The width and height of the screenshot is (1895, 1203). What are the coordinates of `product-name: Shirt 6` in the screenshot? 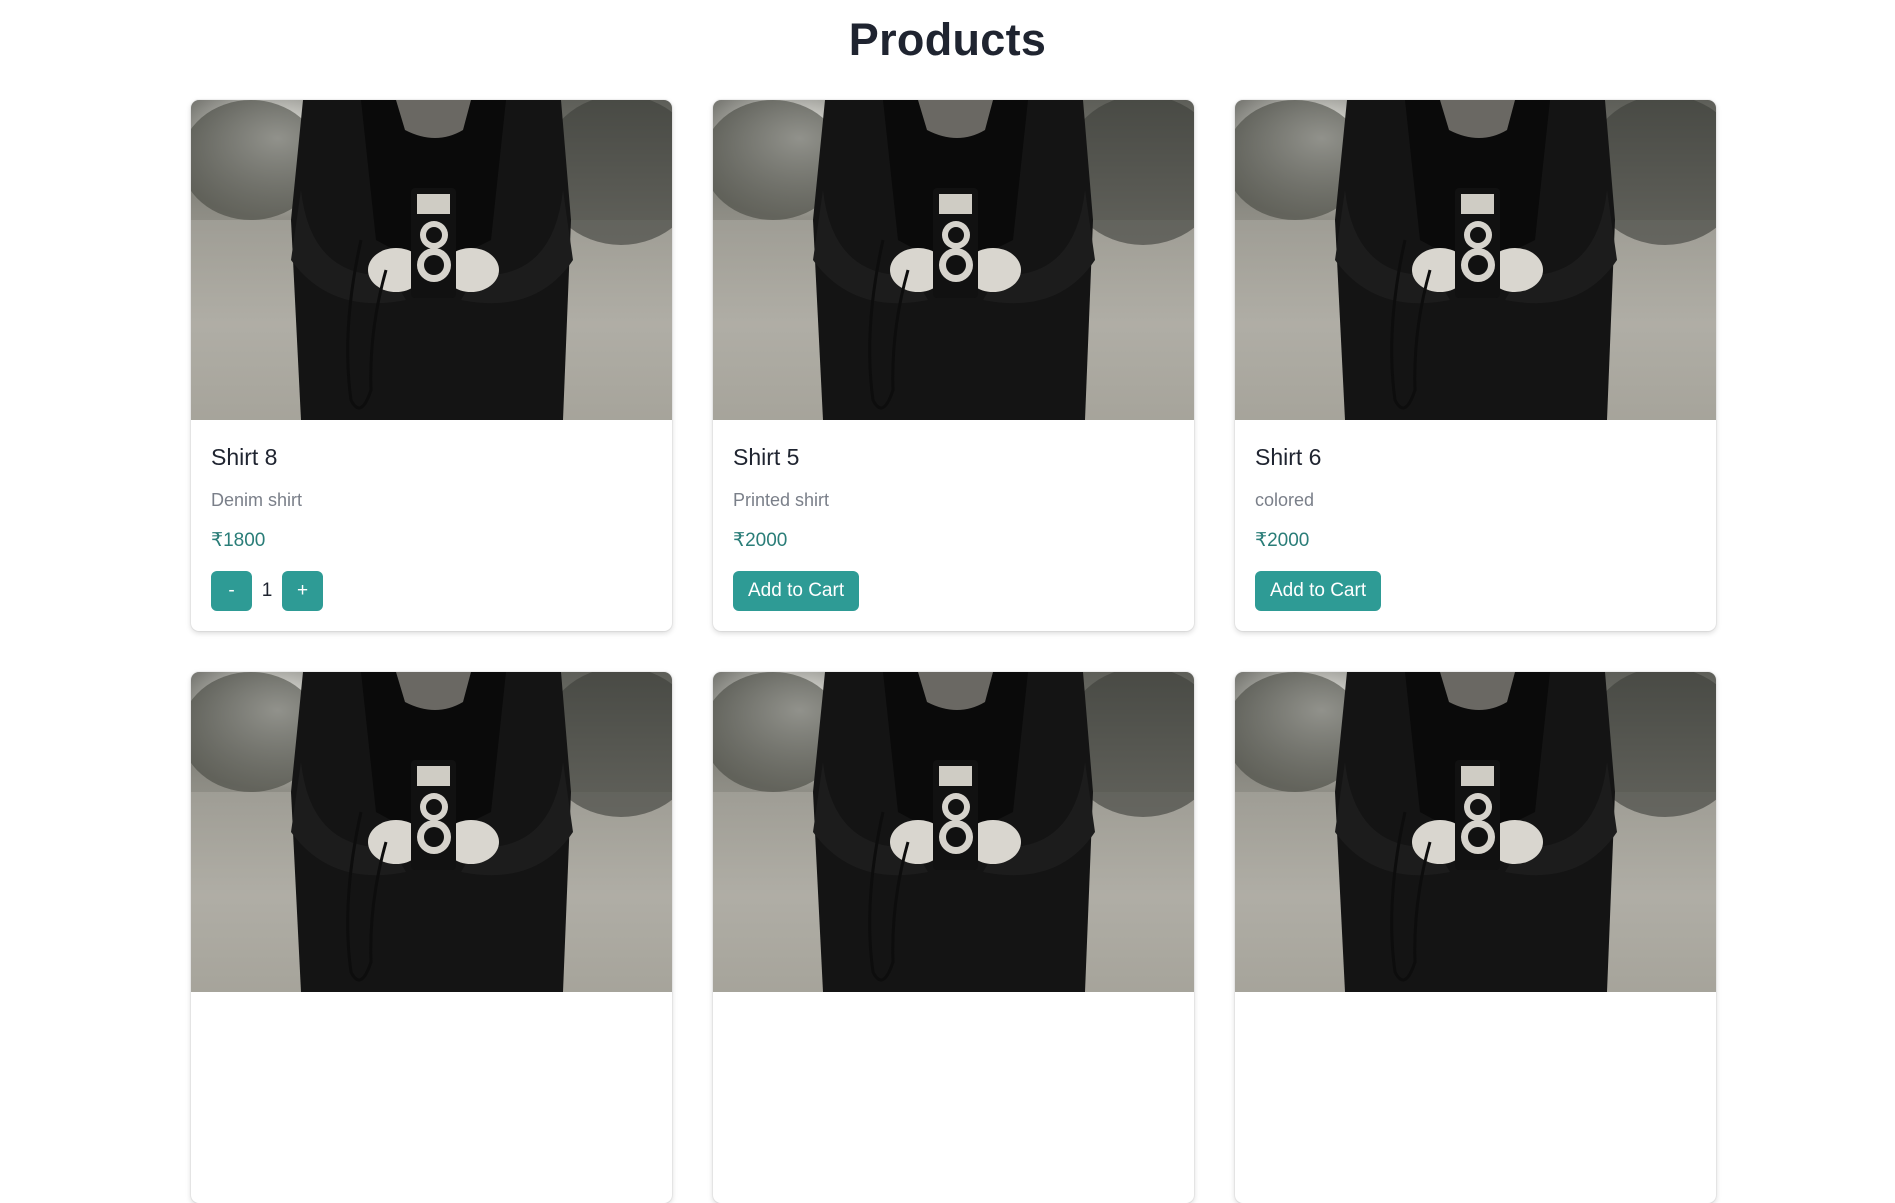 It's located at (1288, 457).